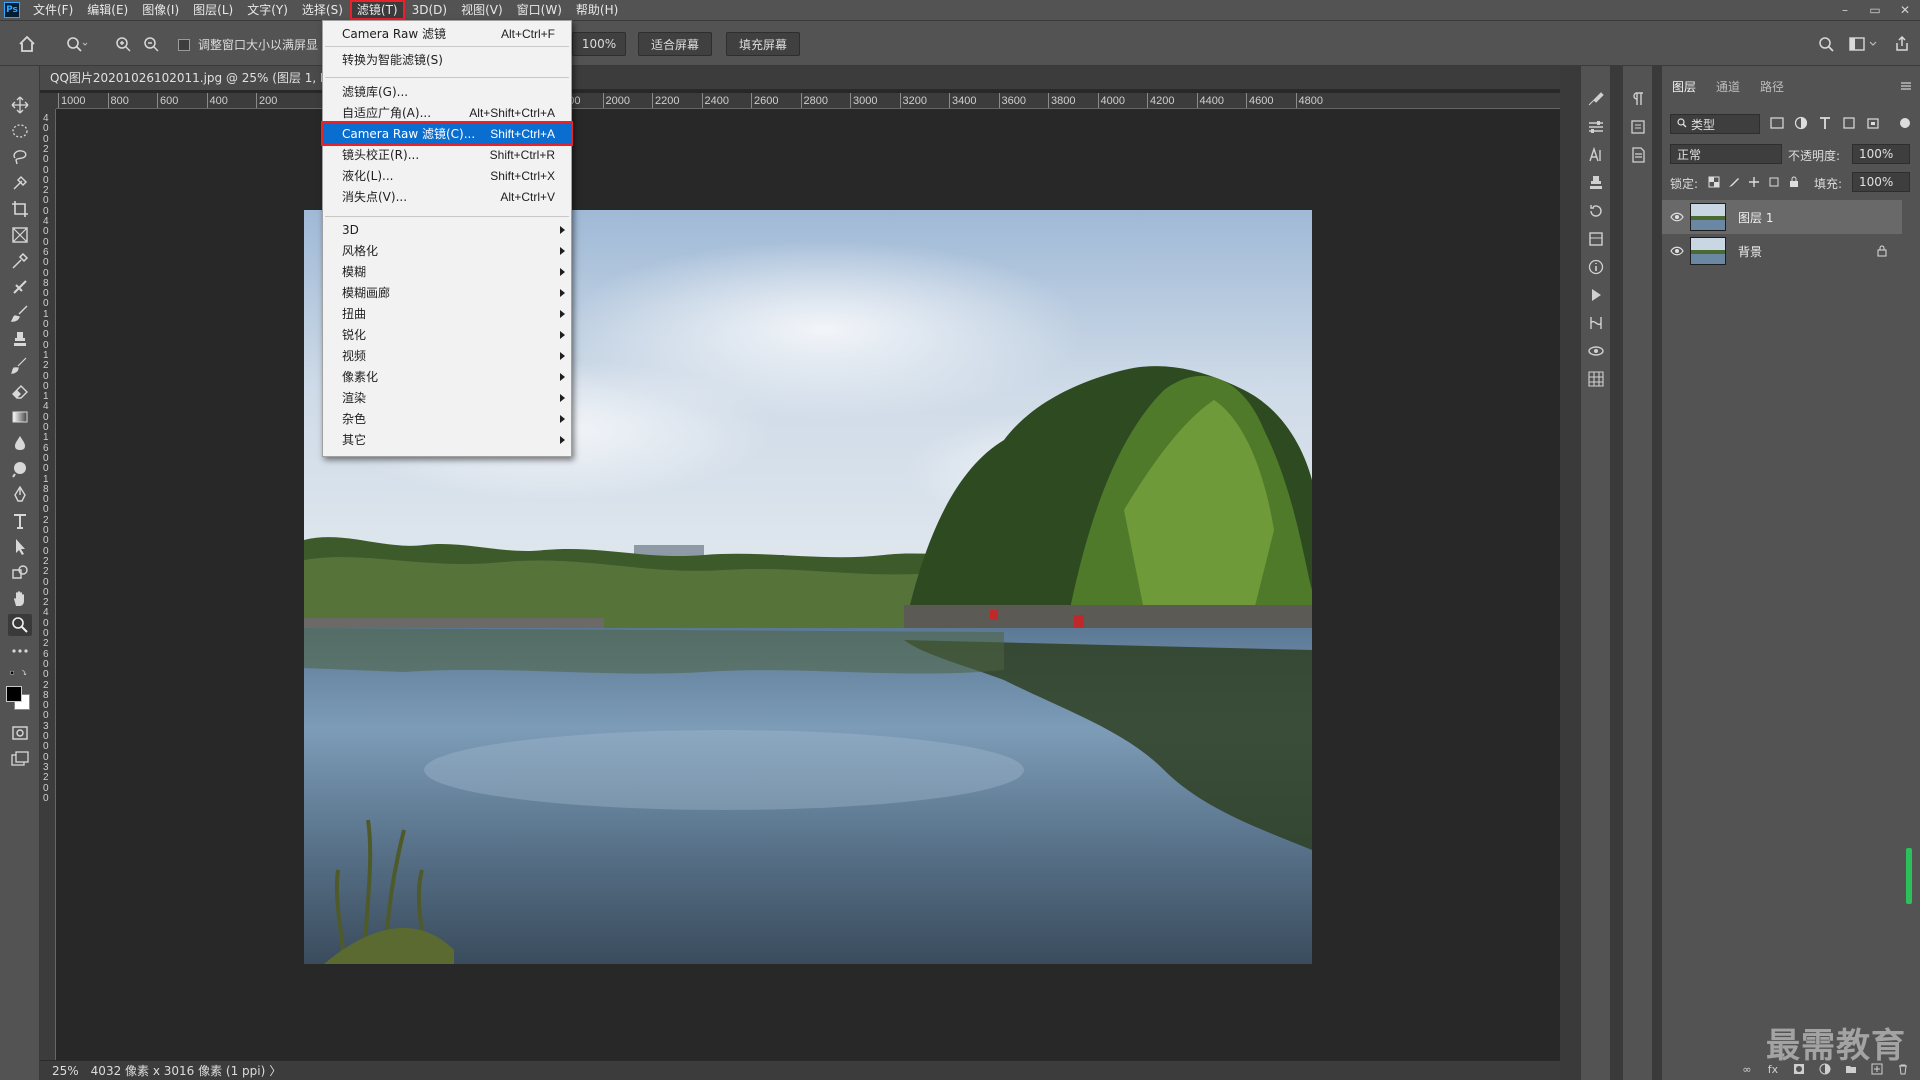 This screenshot has width=1920, height=1080. What do you see at coordinates (1596, 155) in the screenshot?
I see `character-icon` at bounding box center [1596, 155].